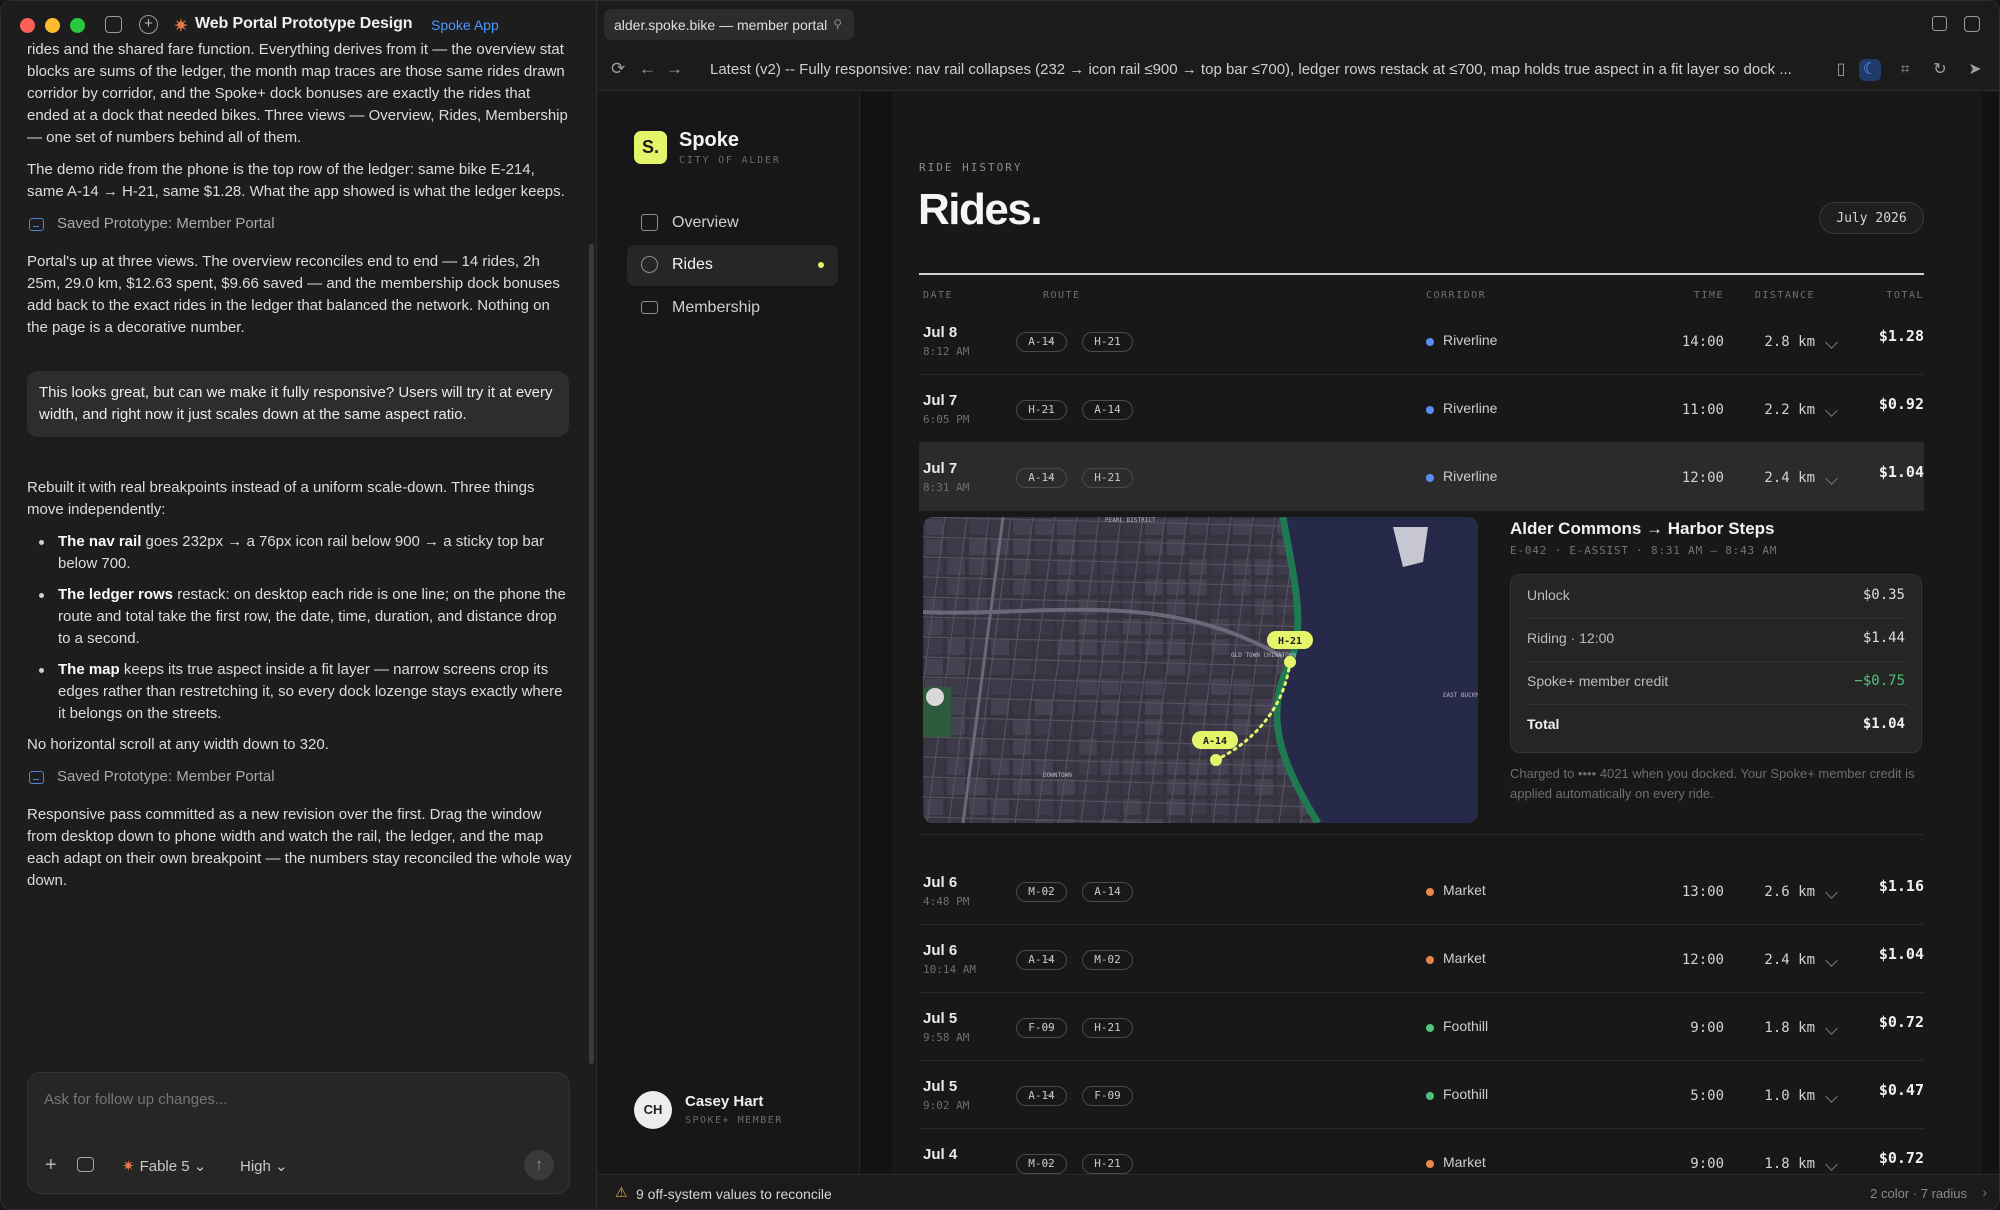 This screenshot has height=1210, width=2000. I want to click on active-indicator, so click(821, 265).